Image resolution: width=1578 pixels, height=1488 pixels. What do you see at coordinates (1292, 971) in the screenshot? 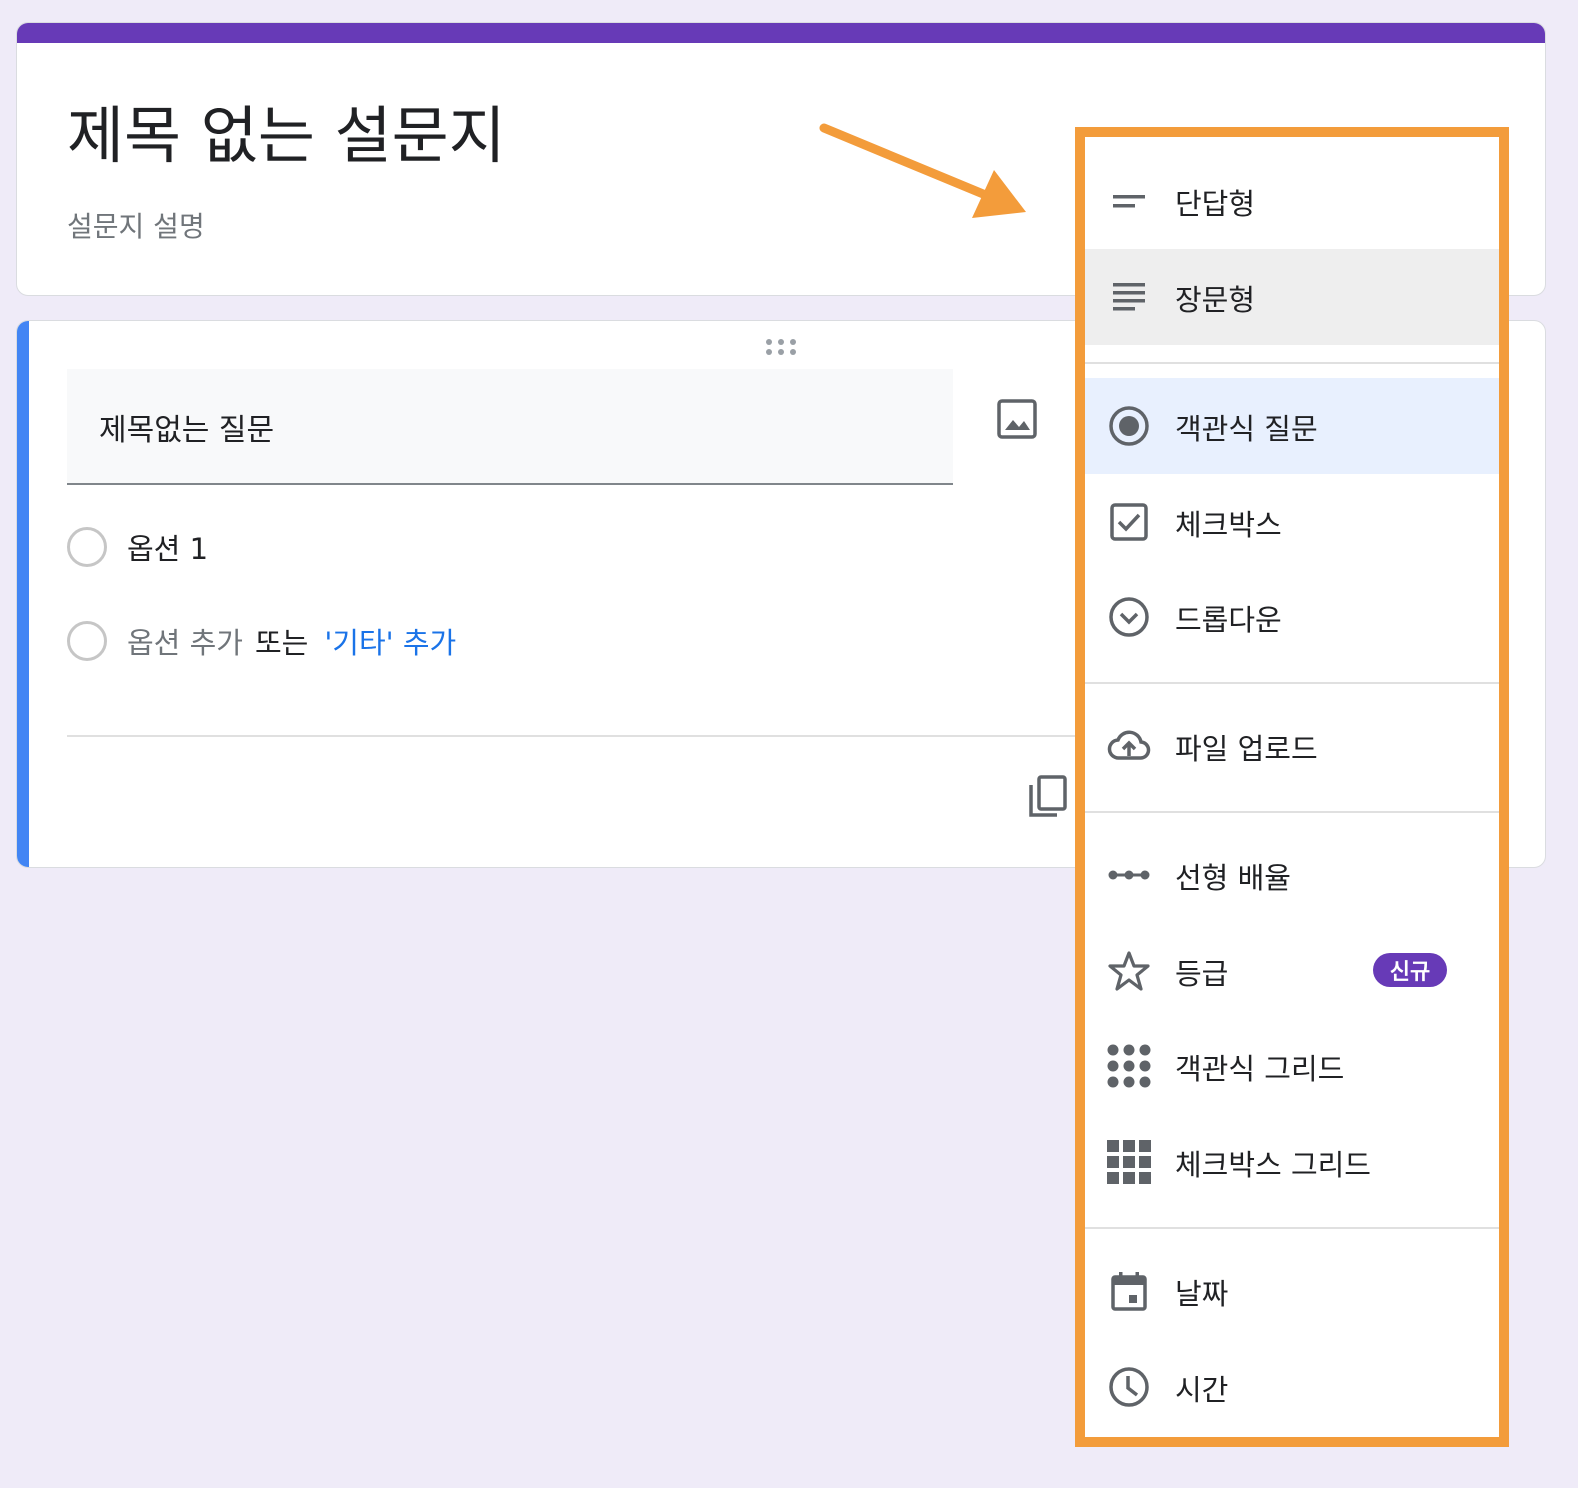
I see `menu-item-rating: 등급 신규` at bounding box center [1292, 971].